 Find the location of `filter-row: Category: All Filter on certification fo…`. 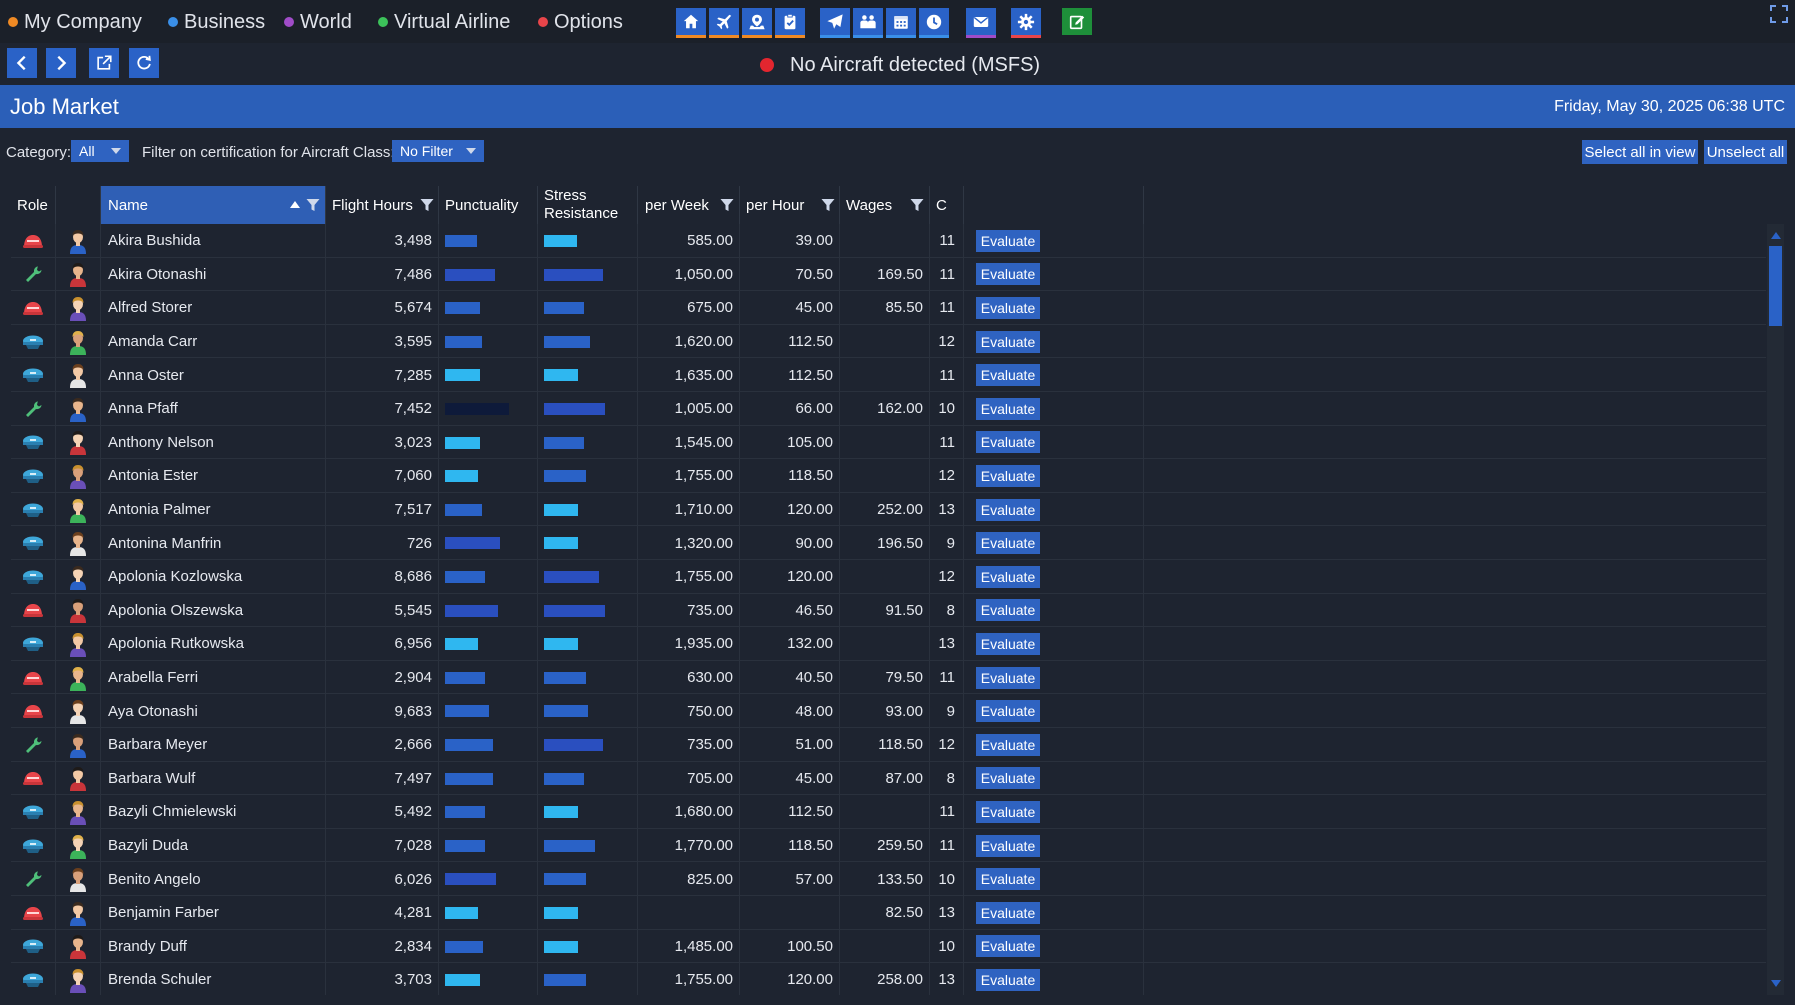

filter-row: Category: All Filter on certification fo… is located at coordinates (897, 152).